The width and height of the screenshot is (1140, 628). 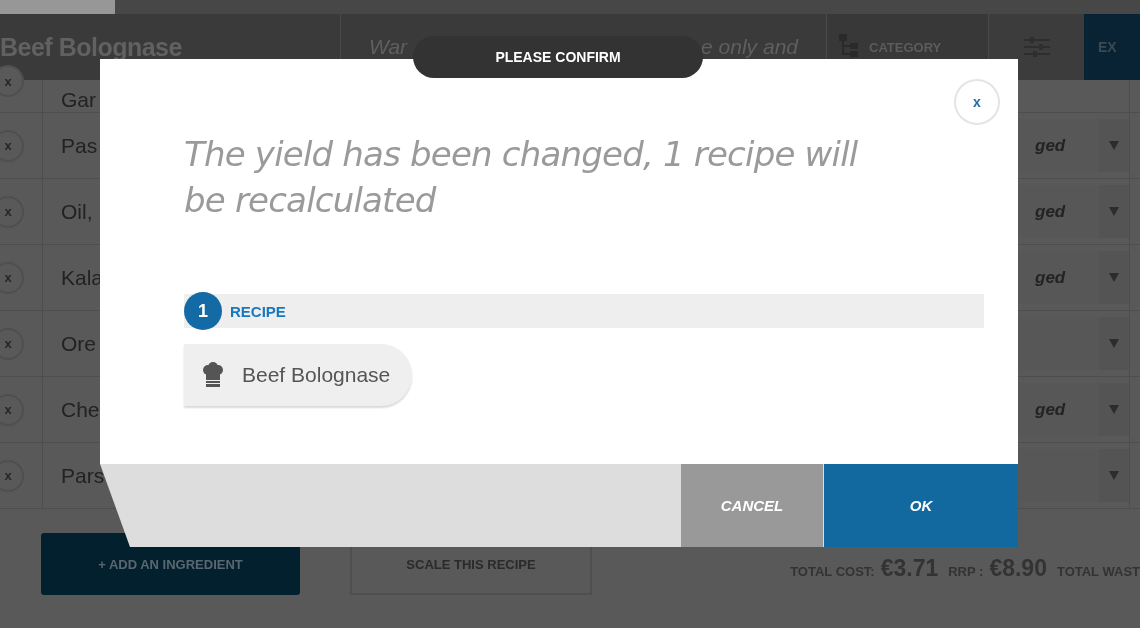 I want to click on count-badge: 1, so click(x=203, y=311).